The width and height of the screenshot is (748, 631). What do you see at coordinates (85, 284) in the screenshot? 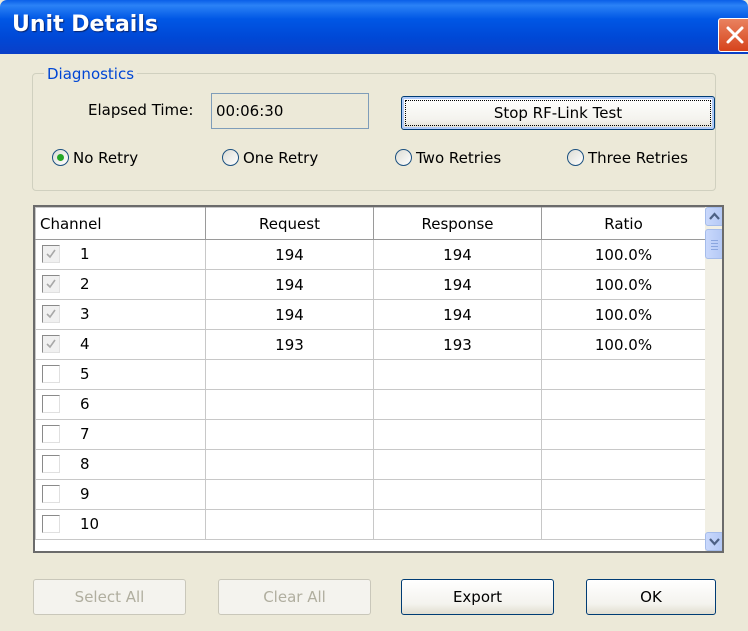
I see `channel-number: 2` at bounding box center [85, 284].